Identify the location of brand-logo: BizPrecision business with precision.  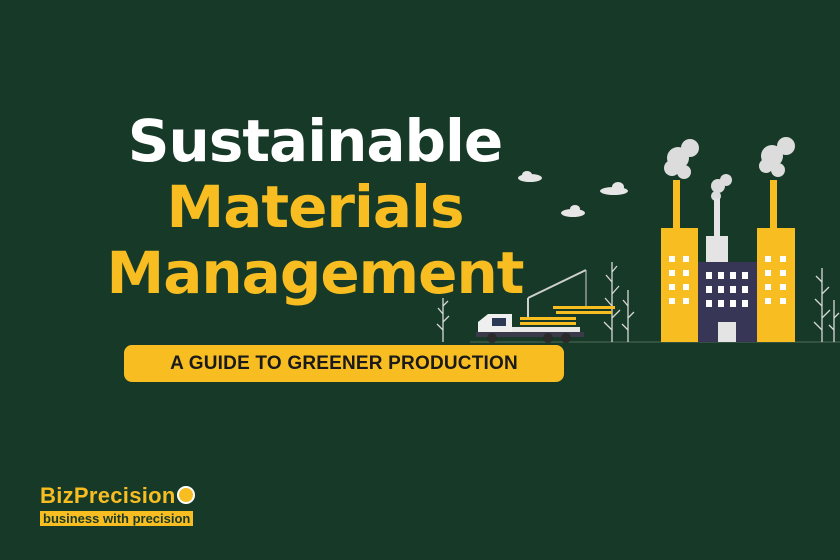
(117, 505).